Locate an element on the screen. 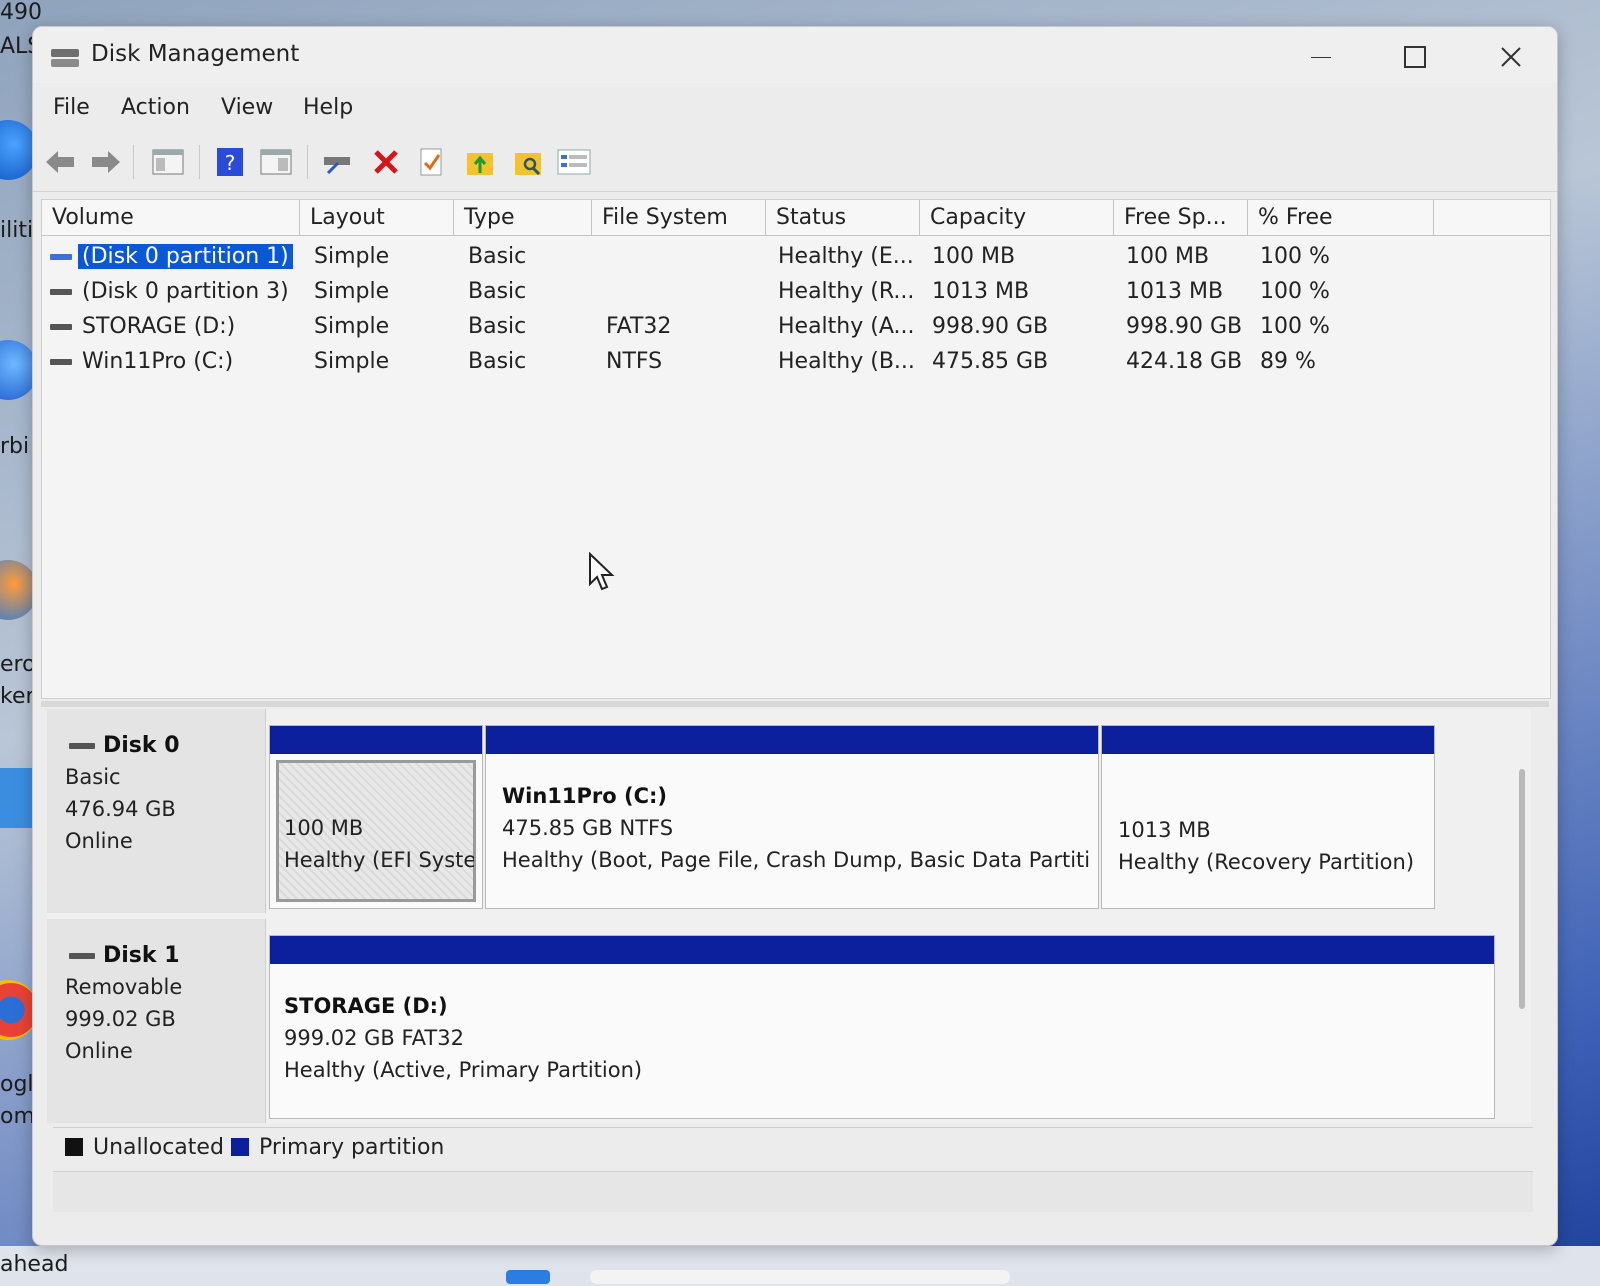 This screenshot has width=1600, height=1286. disk-size: 999.02 GB is located at coordinates (120, 1019).